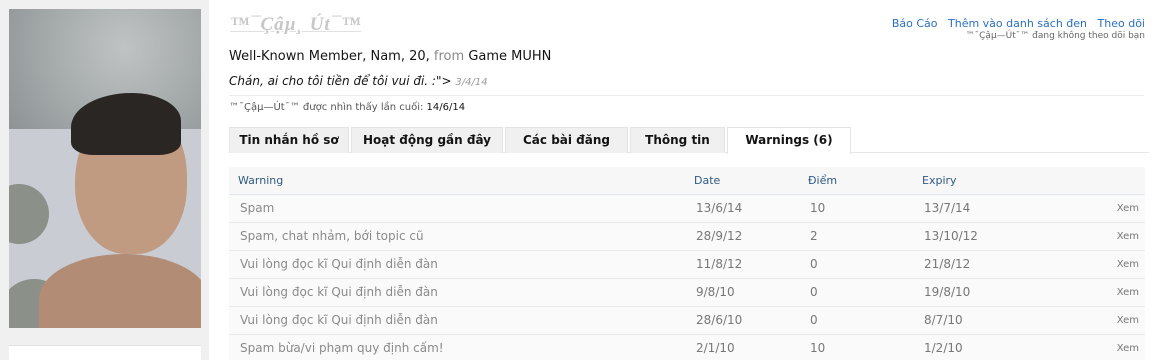  Describe the element at coordinates (1003, 208) in the screenshot. I see `warning-expiry: 13/7/14` at that location.